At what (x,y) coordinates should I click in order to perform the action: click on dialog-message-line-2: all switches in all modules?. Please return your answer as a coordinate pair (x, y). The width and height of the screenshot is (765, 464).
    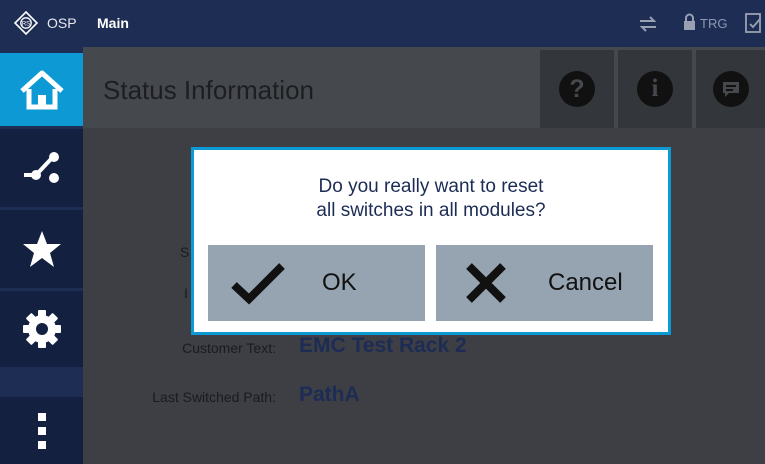
    Looking at the image, I should click on (431, 210).